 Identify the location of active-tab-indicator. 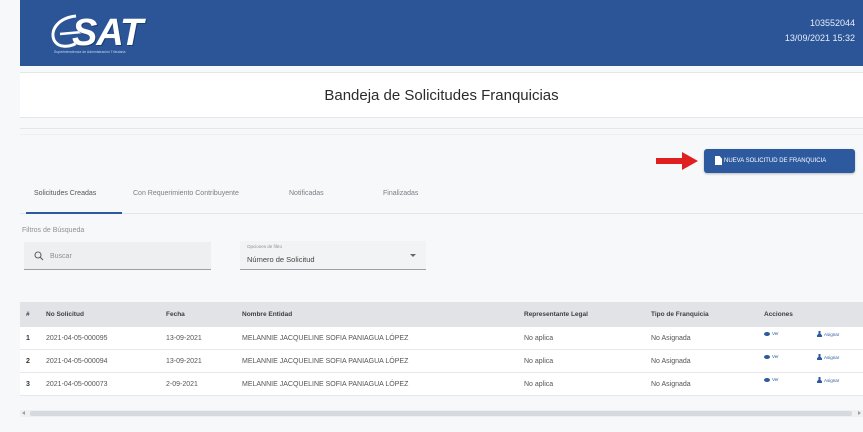
(74, 213).